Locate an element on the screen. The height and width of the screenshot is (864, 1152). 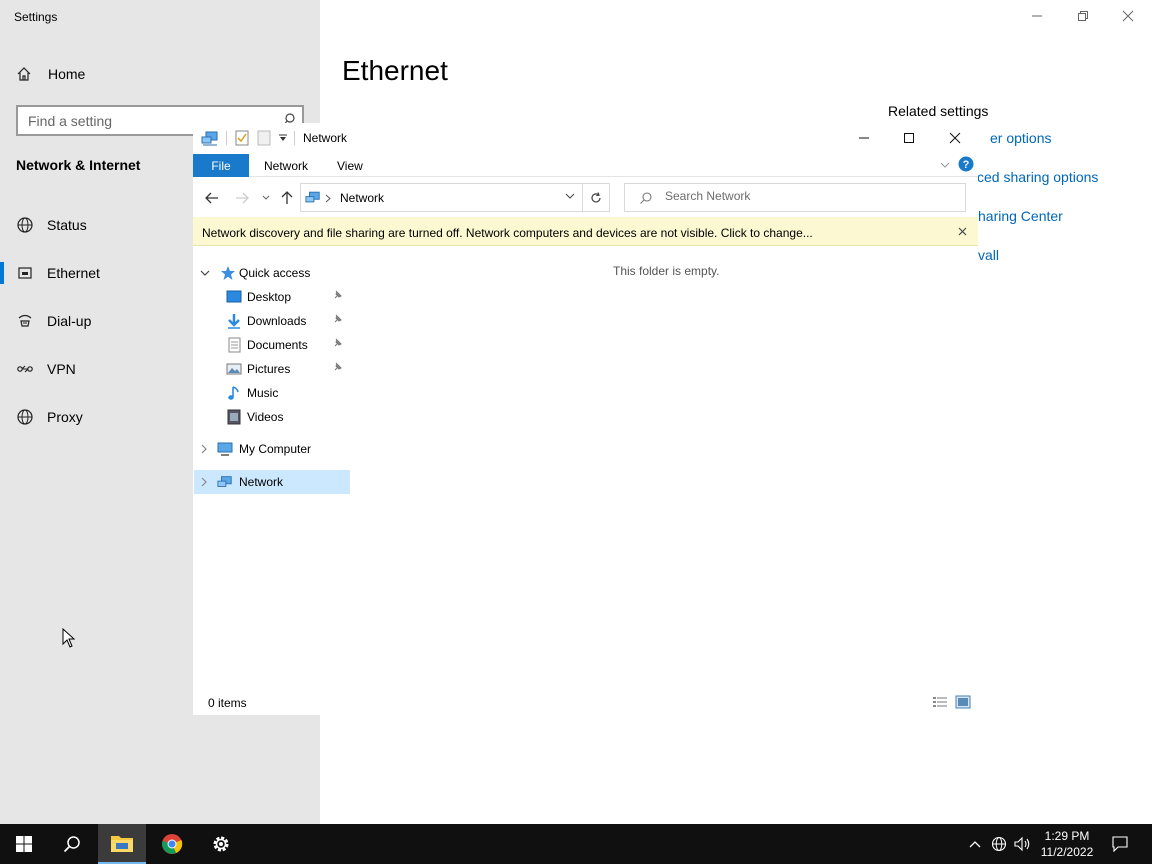
forward-button is located at coordinates (242, 198).